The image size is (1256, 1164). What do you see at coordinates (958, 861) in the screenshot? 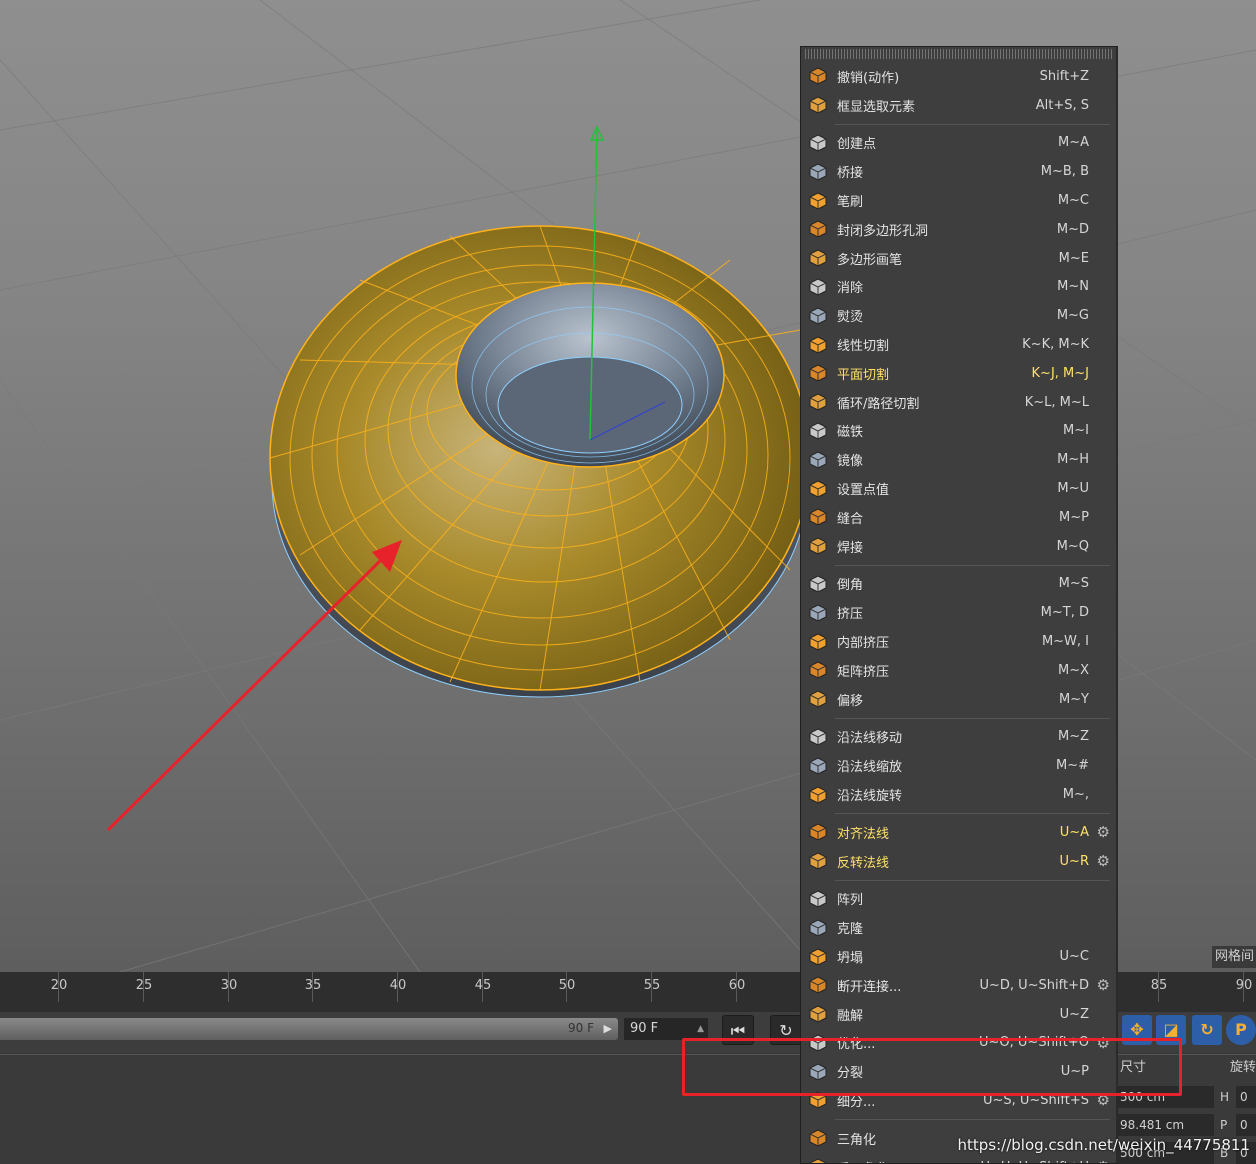
I see `menu-item: 反转法线 U~R ⚙` at bounding box center [958, 861].